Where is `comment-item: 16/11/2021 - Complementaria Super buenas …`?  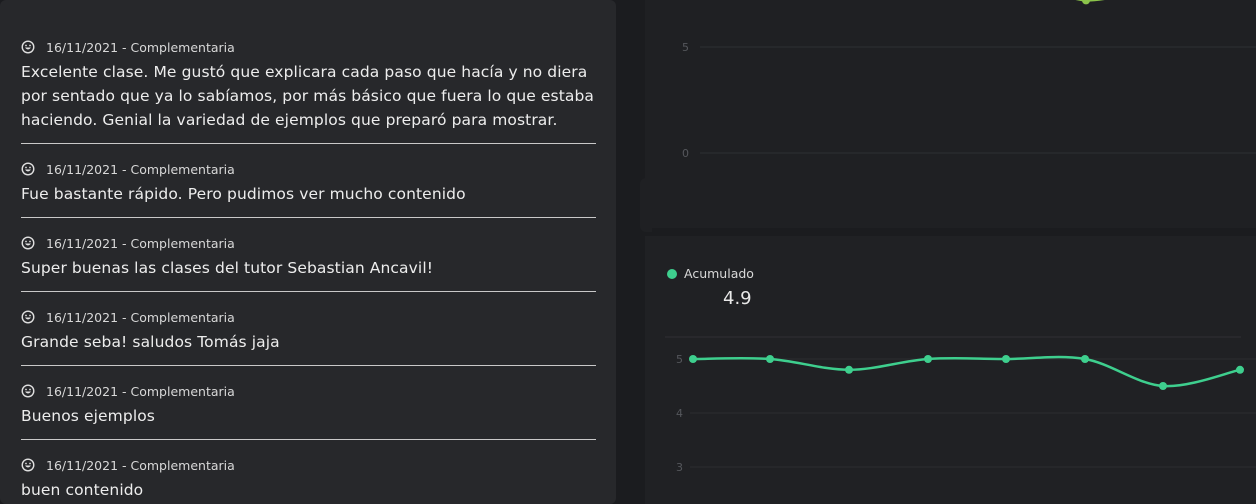 comment-item: 16/11/2021 - Complementaria Super buenas … is located at coordinates (308, 257).